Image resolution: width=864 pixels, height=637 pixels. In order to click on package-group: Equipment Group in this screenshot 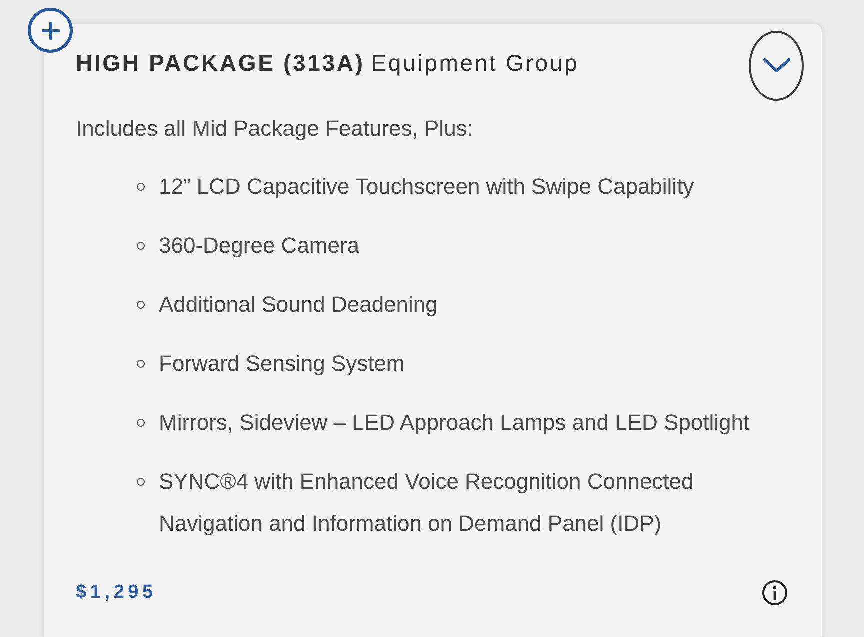, I will do `click(475, 63)`.